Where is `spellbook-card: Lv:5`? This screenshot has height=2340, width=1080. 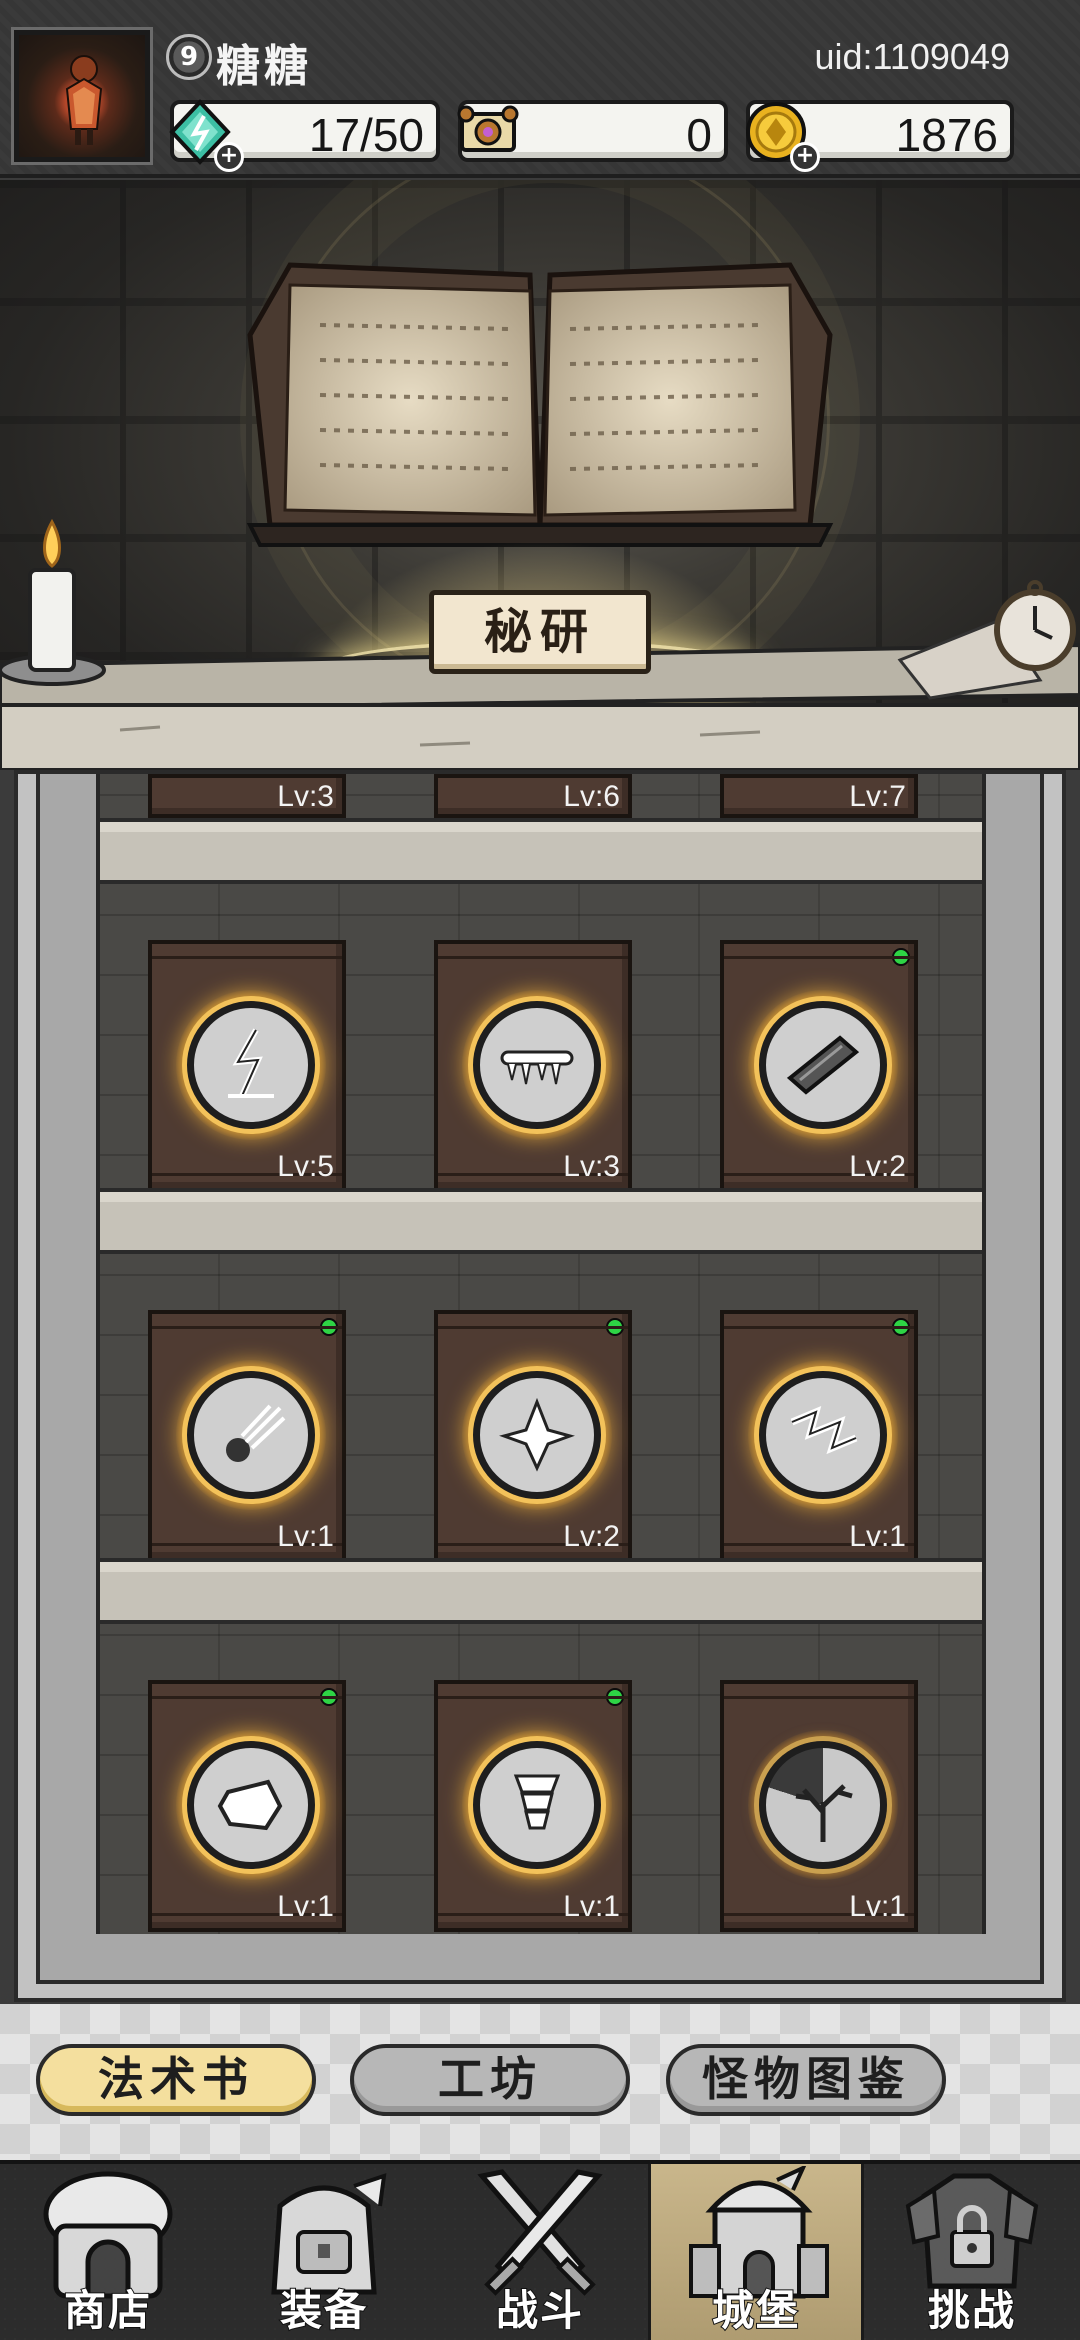
spellbook-card: Lv:5 is located at coordinates (247, 1066).